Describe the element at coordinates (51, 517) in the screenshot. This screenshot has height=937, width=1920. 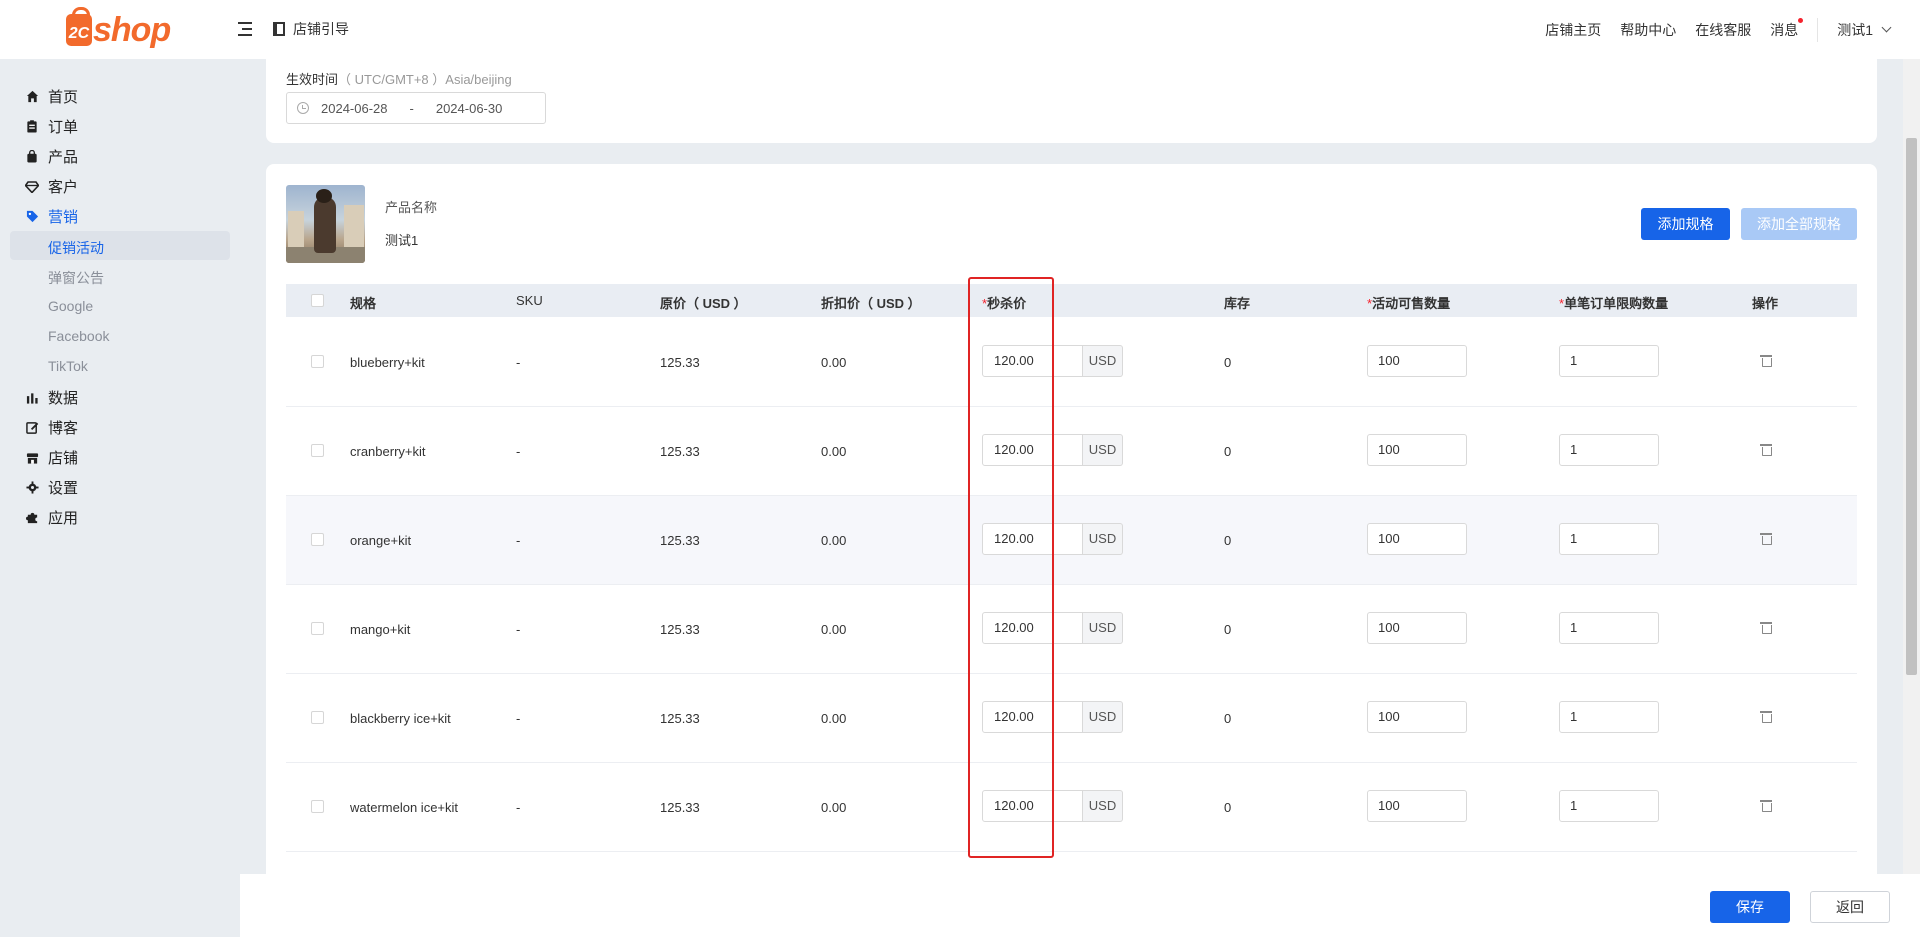
I see `sidebar-item-apps: 应用` at that location.